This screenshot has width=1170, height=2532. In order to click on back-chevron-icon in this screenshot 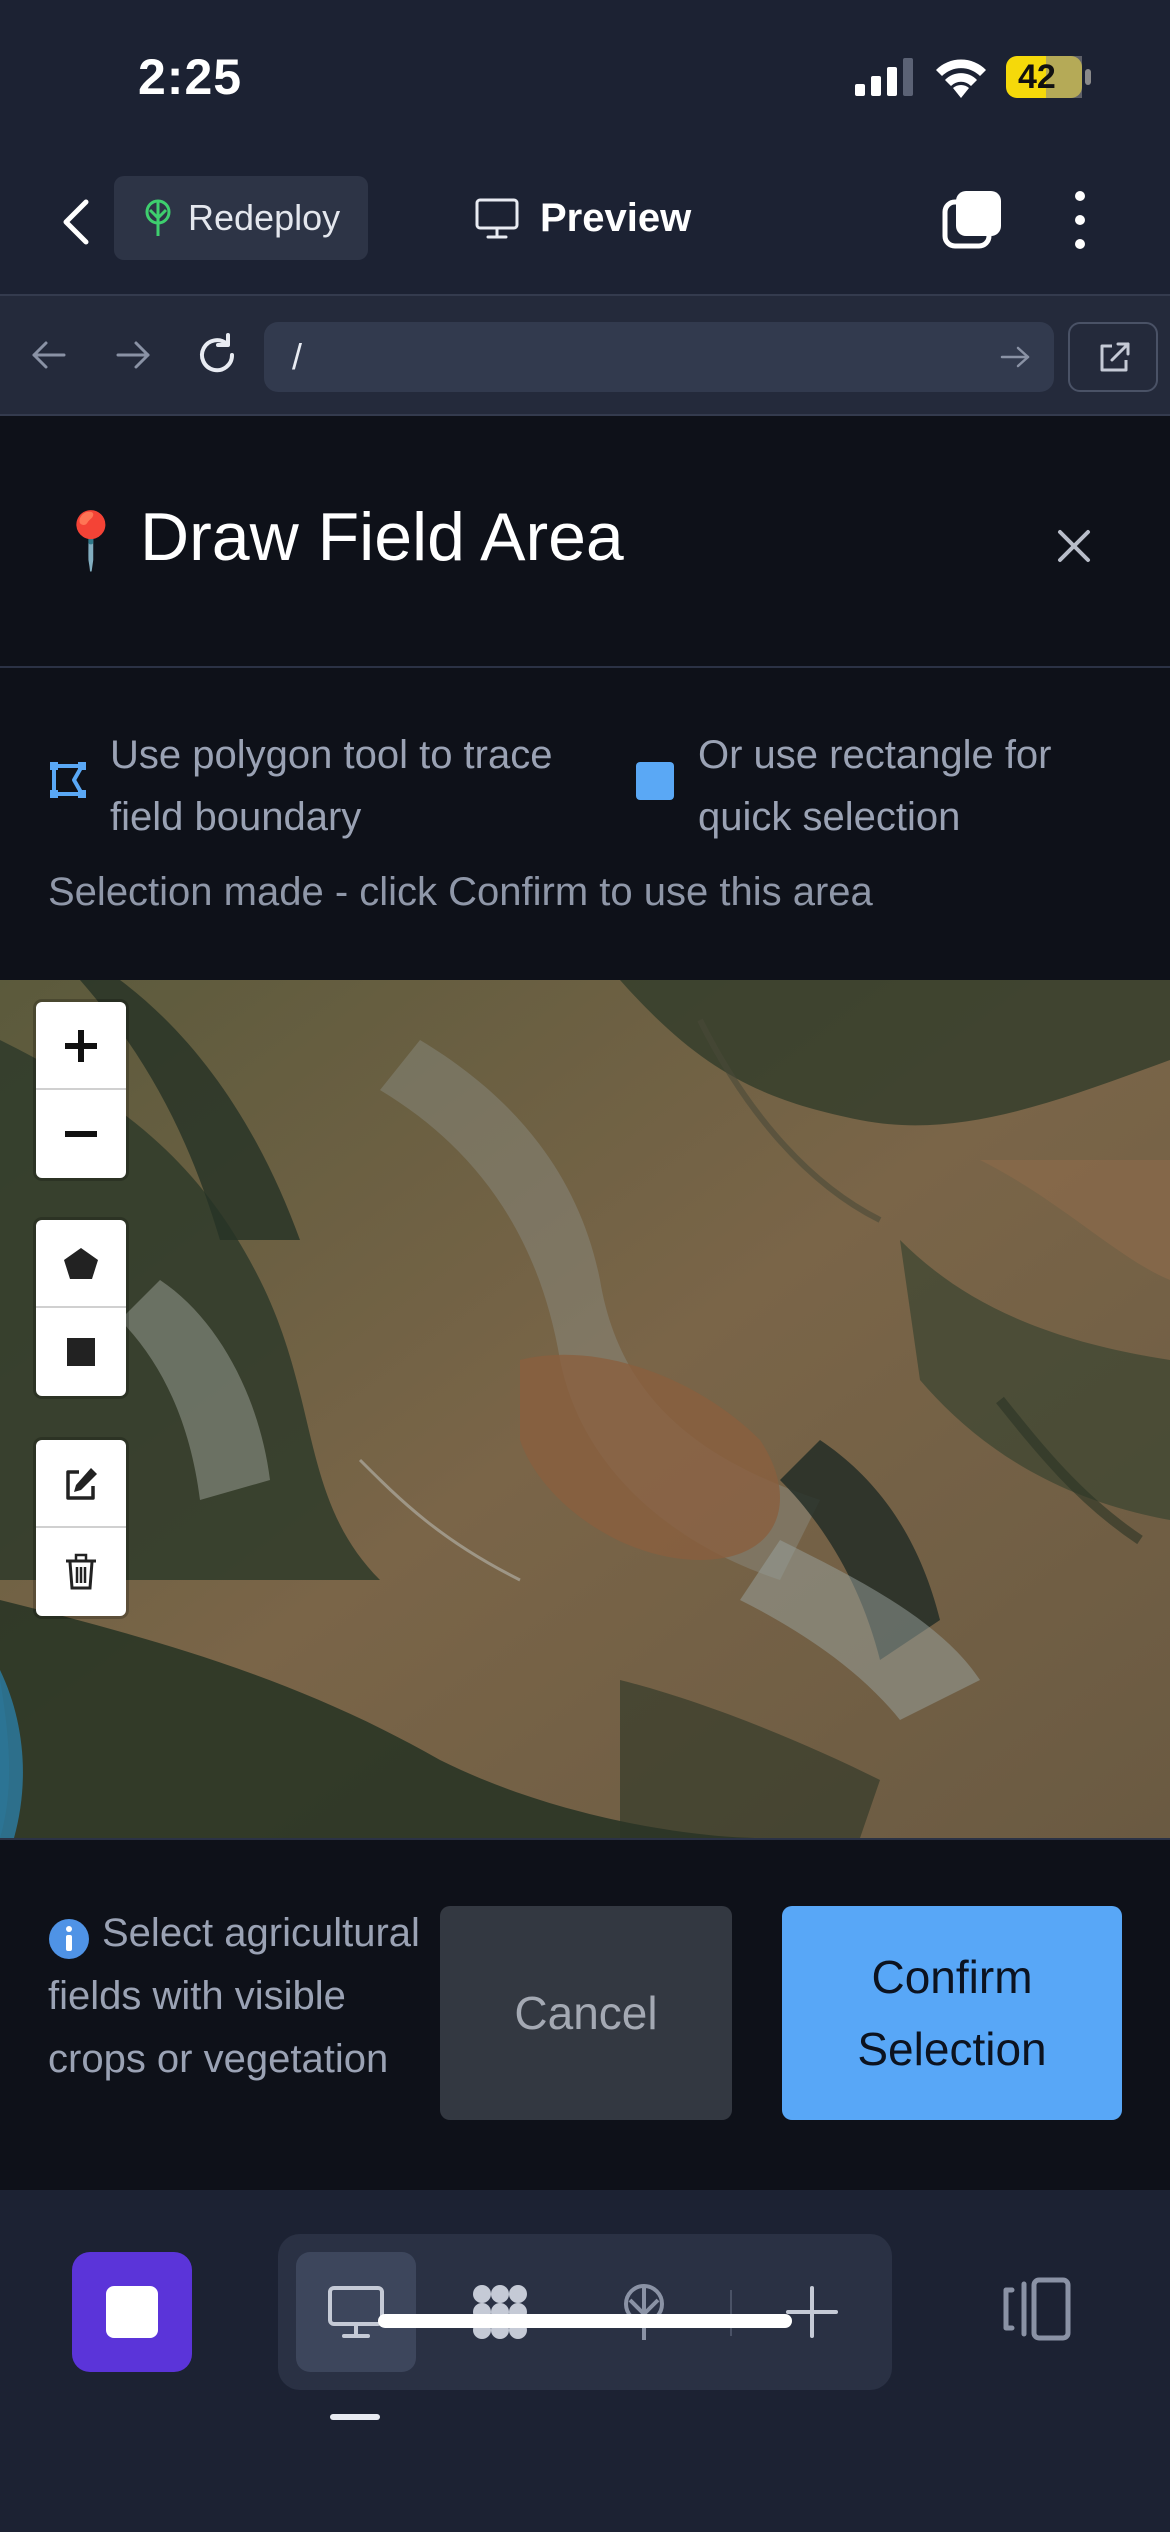, I will do `click(76, 222)`.